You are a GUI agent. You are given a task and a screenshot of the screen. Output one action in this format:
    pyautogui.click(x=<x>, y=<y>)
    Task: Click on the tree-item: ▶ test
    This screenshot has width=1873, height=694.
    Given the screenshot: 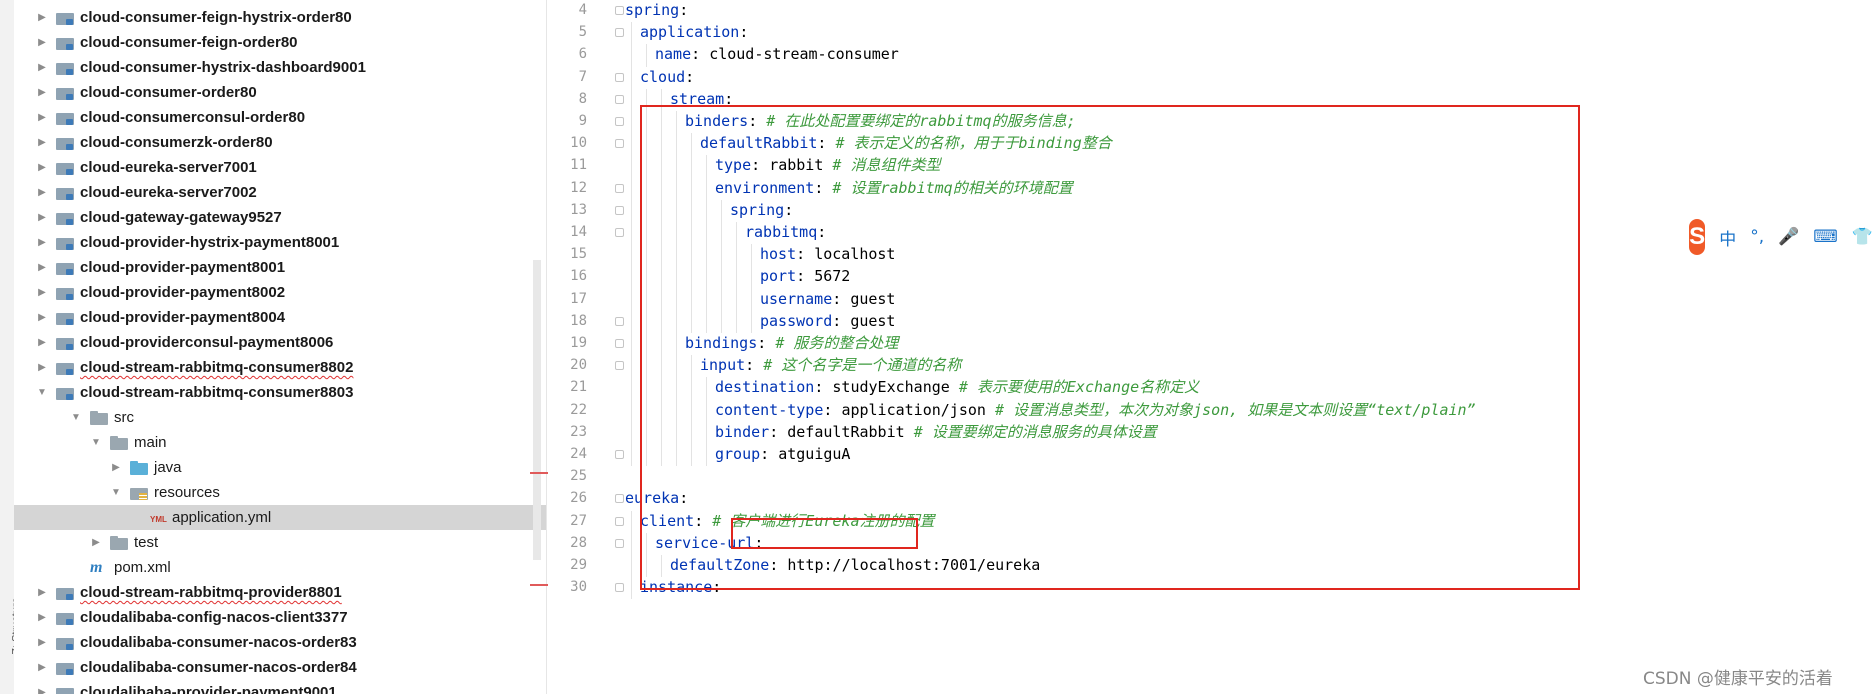 What is the action you would take?
    pyautogui.click(x=280, y=542)
    